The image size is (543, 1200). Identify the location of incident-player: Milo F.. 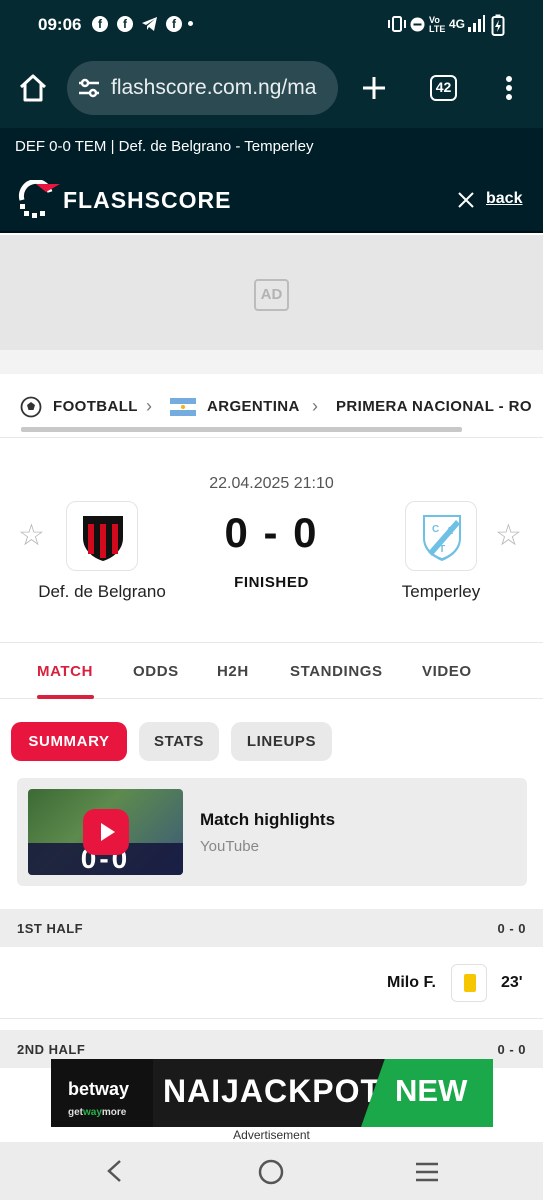
(411, 983).